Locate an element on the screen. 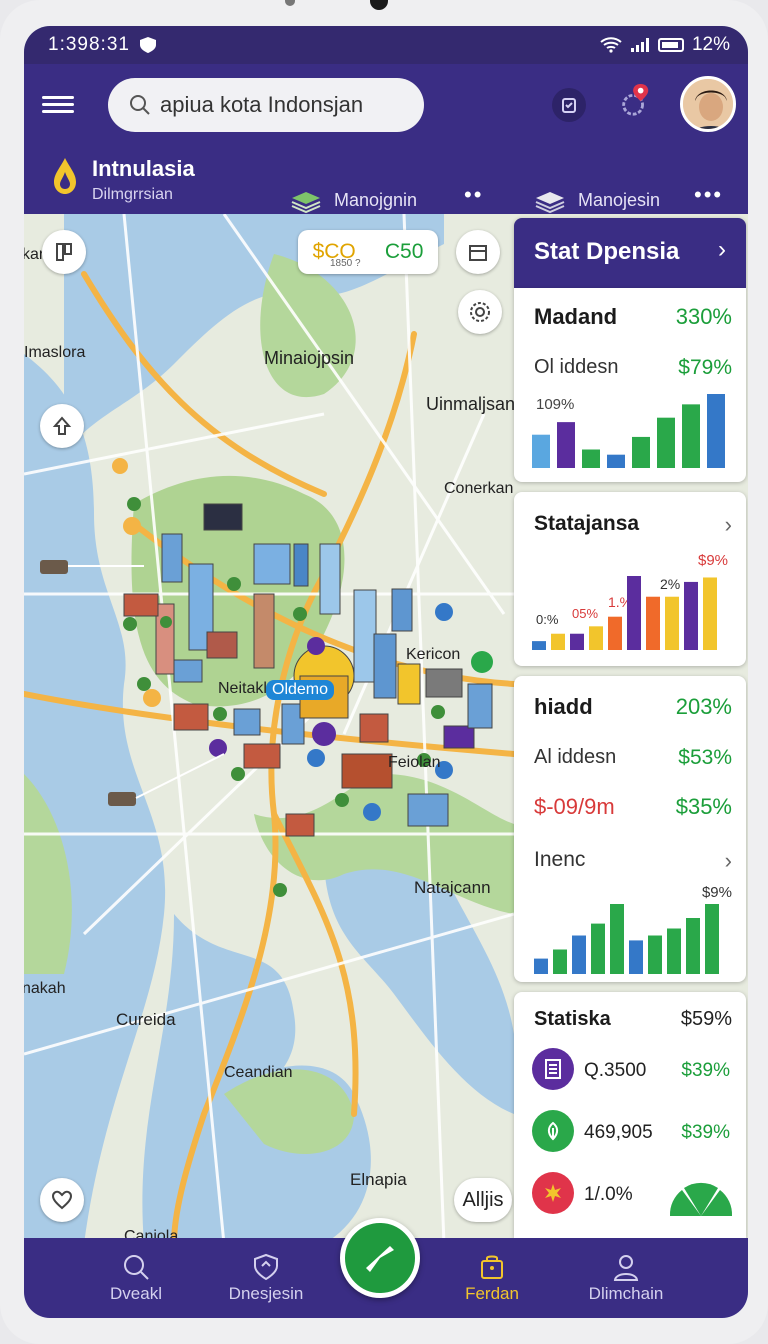 The image size is (768, 1344). brand-subtitle: Dilmgrrsian is located at coordinates (132, 194).